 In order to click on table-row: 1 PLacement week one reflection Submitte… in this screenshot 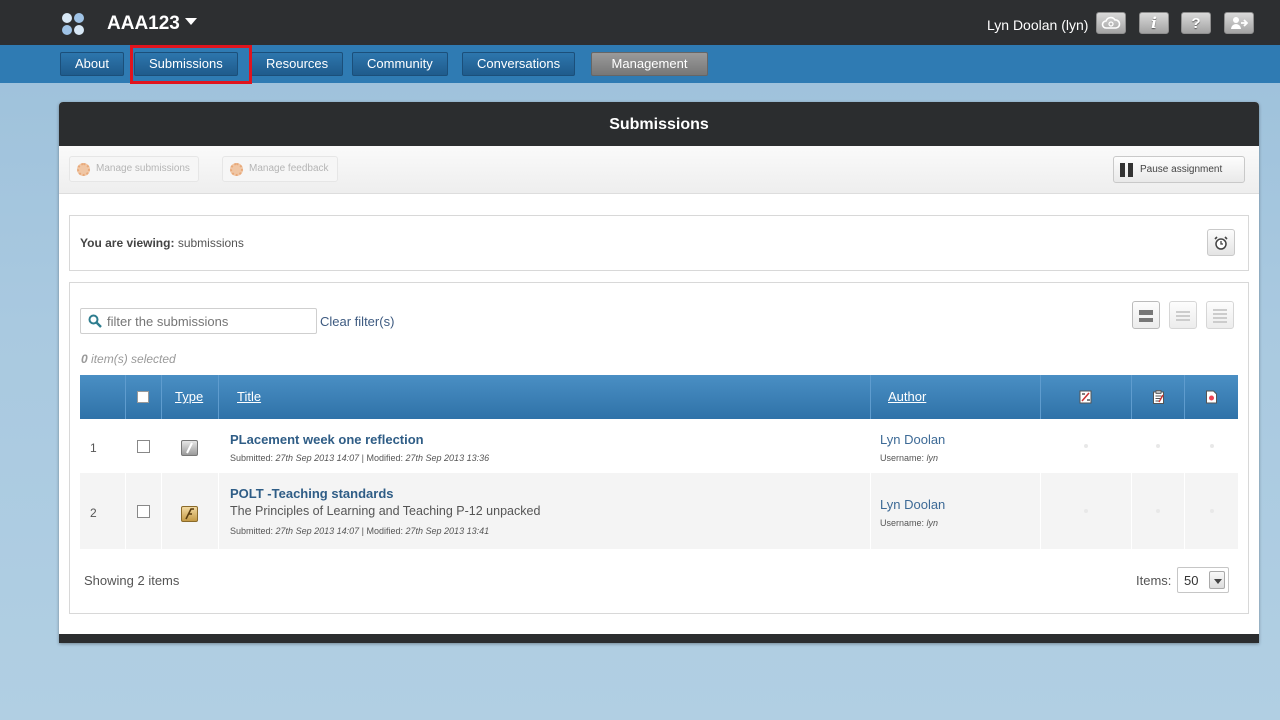, I will do `click(659, 446)`.